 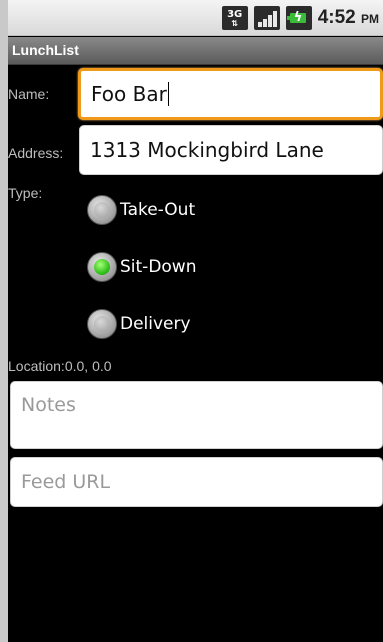 I want to click on location-row: Location:0.0, 0.0, so click(x=60, y=366).